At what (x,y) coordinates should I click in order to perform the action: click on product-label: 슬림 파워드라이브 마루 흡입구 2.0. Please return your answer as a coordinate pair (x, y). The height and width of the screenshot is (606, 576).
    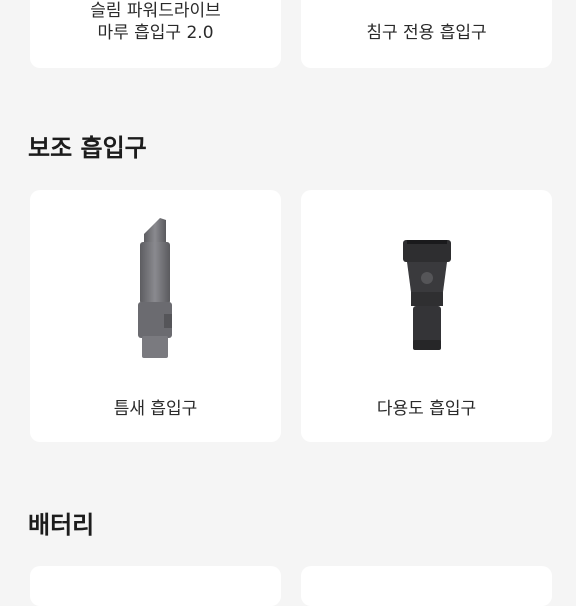
    Looking at the image, I should click on (155, 22).